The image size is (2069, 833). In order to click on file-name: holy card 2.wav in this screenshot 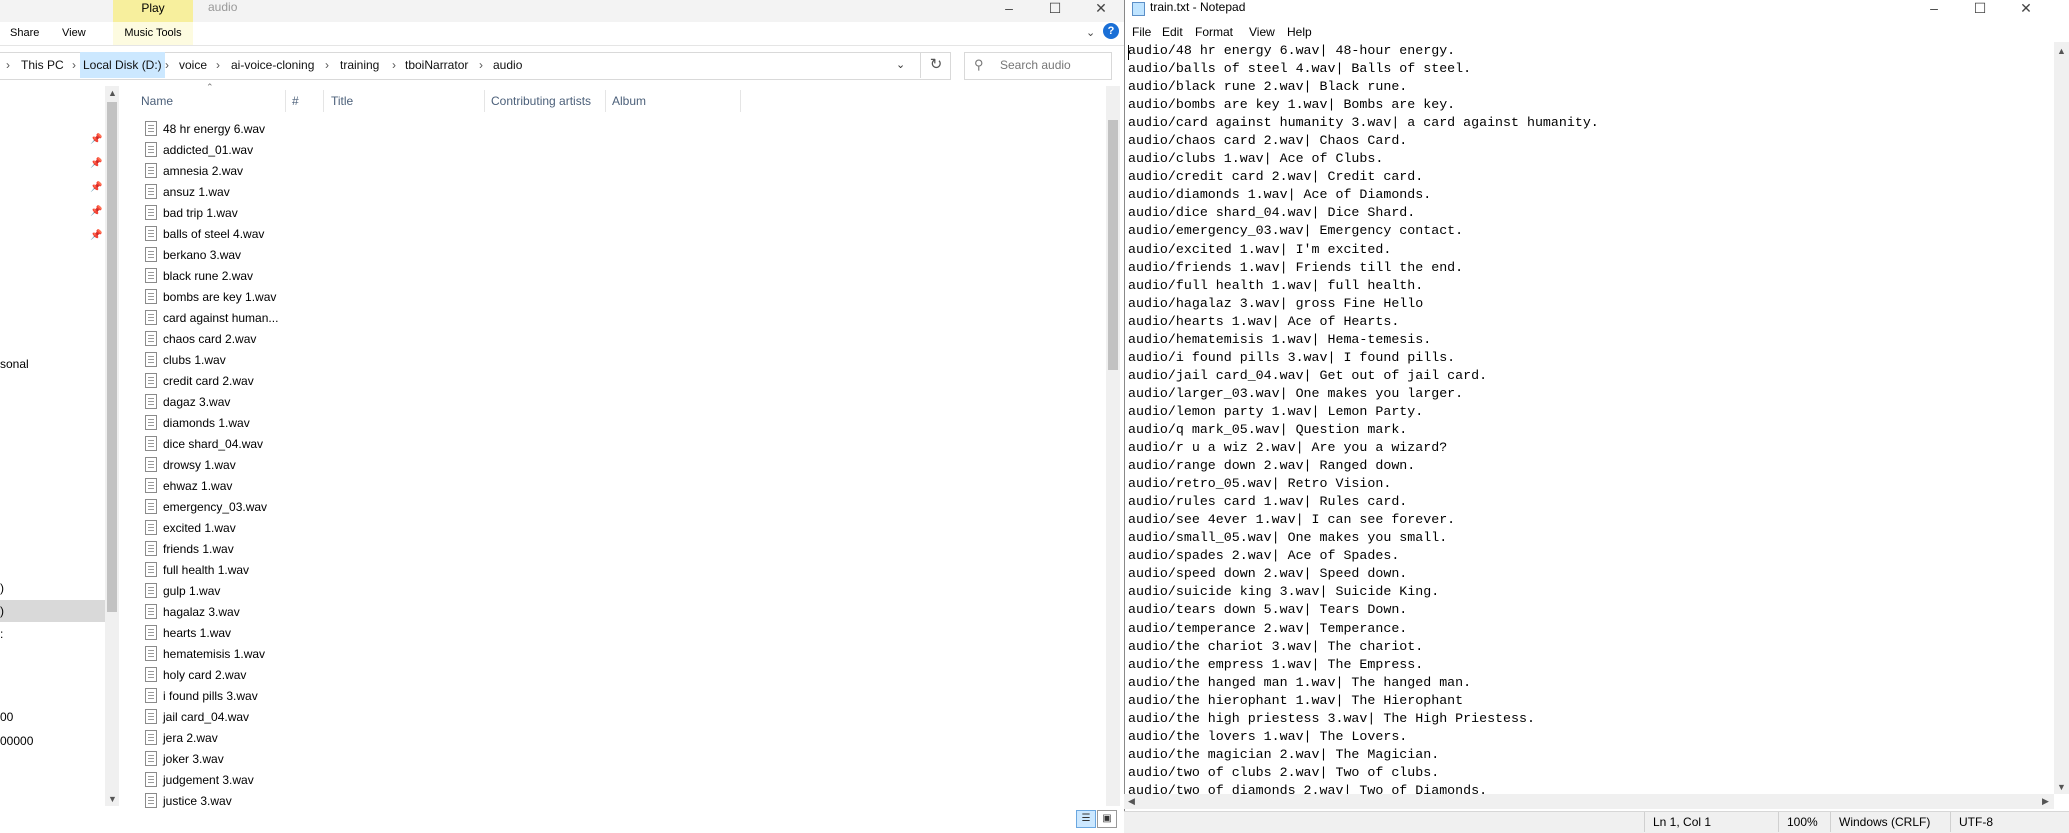, I will do `click(205, 675)`.